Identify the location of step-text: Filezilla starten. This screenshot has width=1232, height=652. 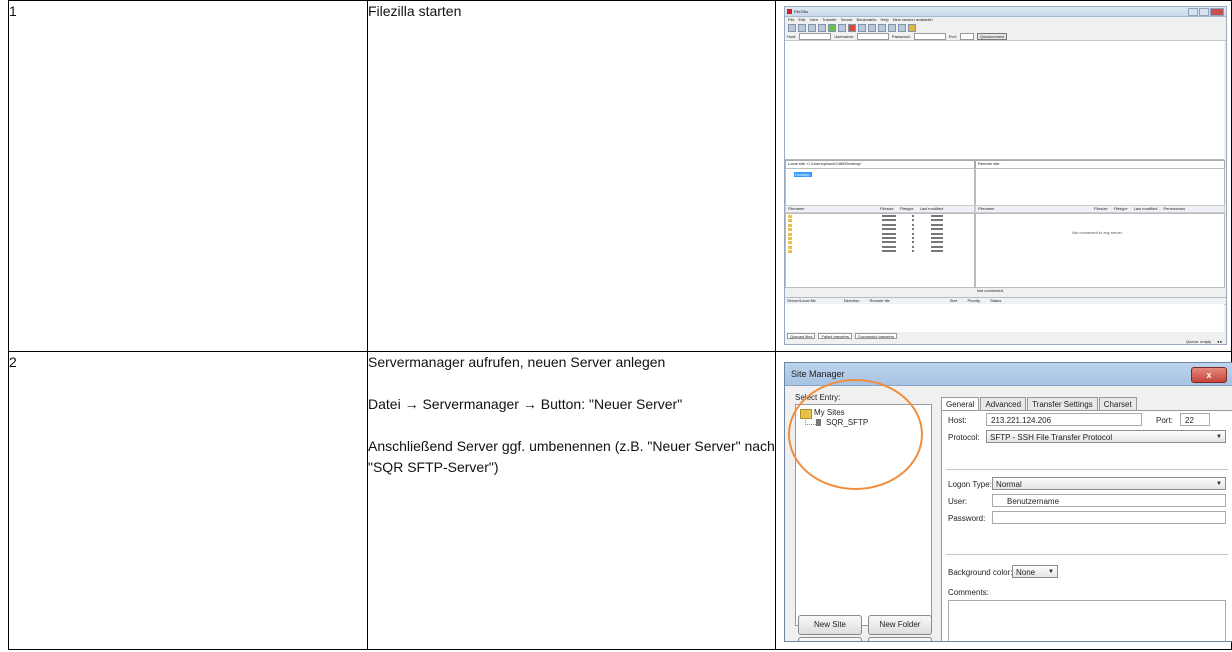
(415, 11).